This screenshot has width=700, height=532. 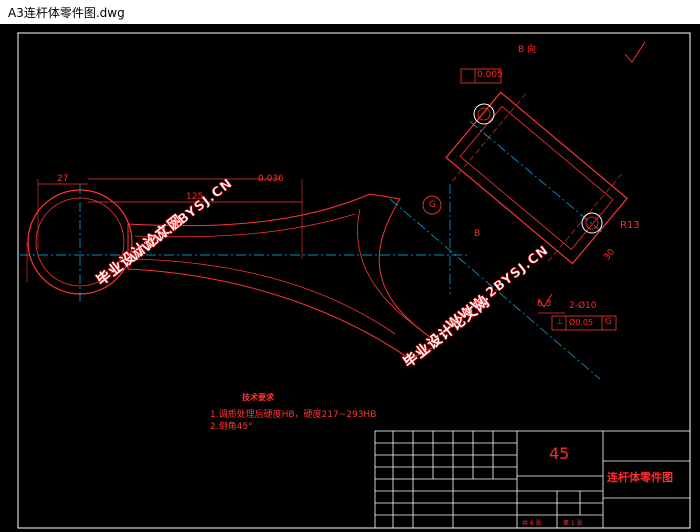 What do you see at coordinates (258, 397) in the screenshot?
I see `tech-req-title: 技术要求` at bounding box center [258, 397].